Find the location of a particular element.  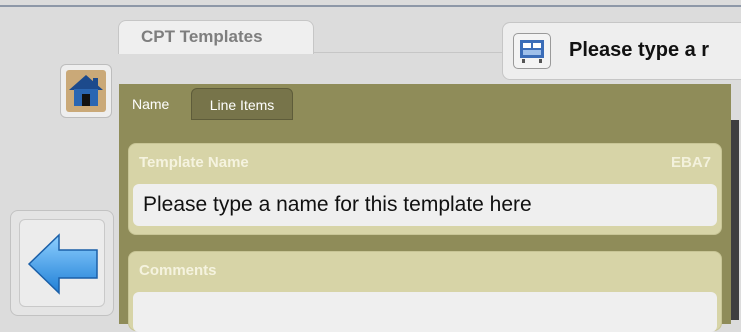

comments-input is located at coordinates (425, 312).